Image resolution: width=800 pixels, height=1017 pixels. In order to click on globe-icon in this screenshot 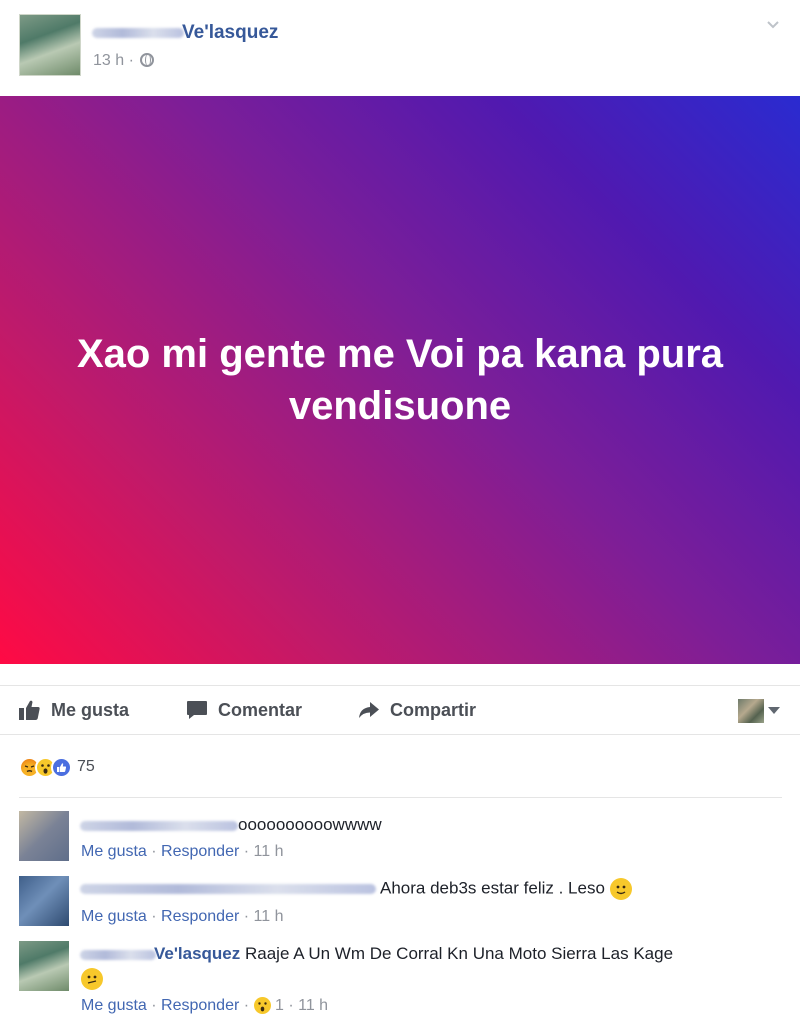, I will do `click(147, 60)`.